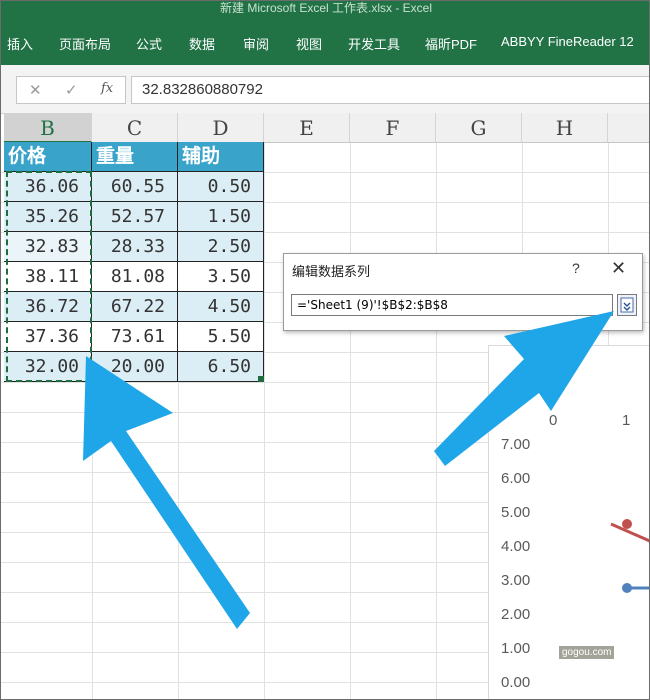  Describe the element at coordinates (166, 492) in the screenshot. I see `arrow-left-annotation` at that location.